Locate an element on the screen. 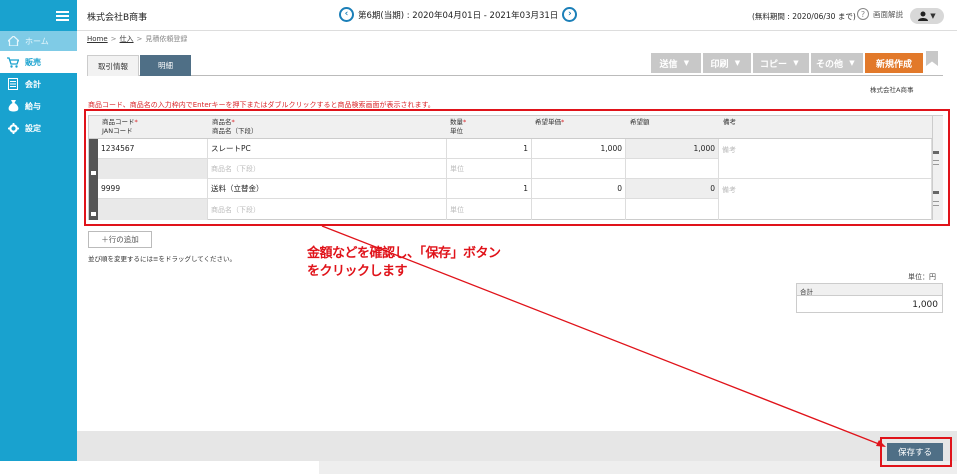 This screenshot has width=957, height=474. help-label: 画面解説 is located at coordinates (888, 14).